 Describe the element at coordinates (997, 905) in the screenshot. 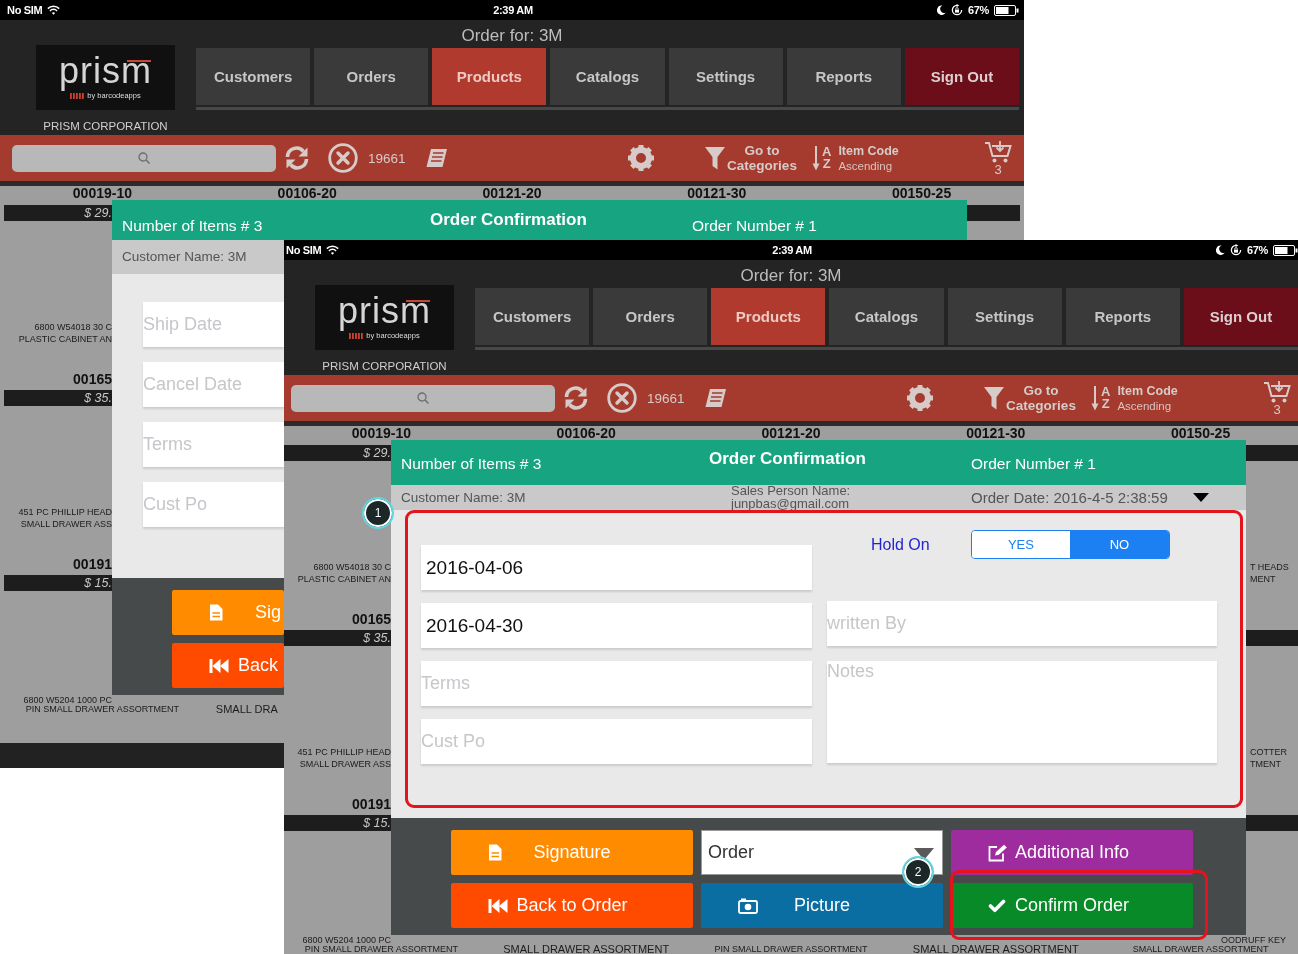

I see `check-icon` at that location.